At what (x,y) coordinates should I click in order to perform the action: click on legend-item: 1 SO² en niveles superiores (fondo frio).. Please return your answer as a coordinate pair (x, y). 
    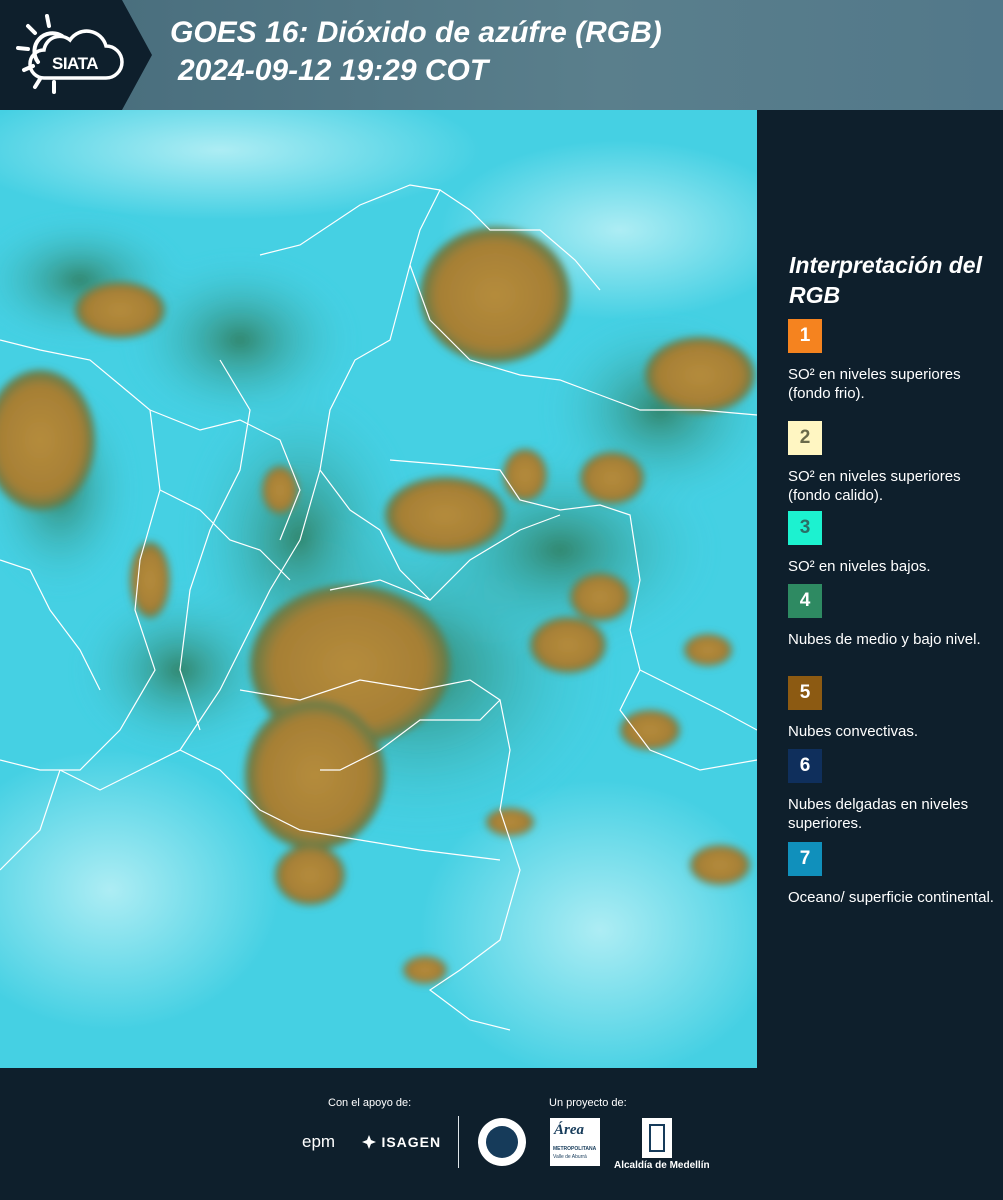
    Looking at the image, I should click on (893, 361).